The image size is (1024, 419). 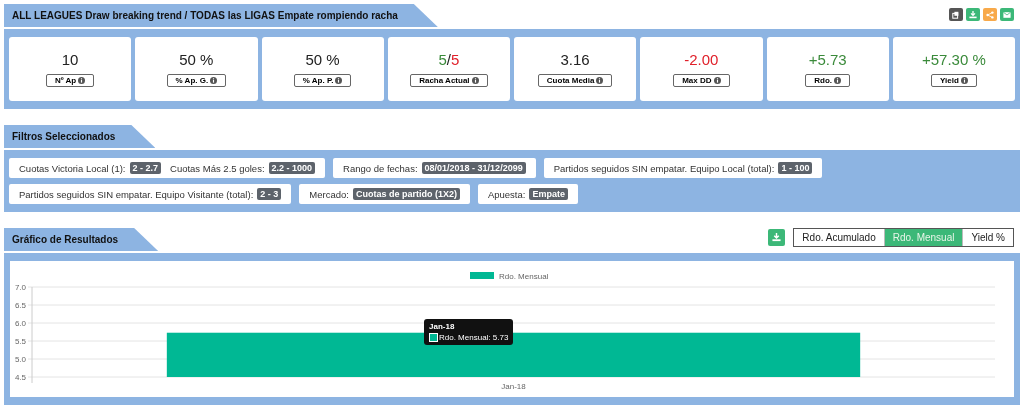 What do you see at coordinates (473, 168) in the screenshot?
I see `filter-value: 08/01/2018 - 31/12/2099` at bounding box center [473, 168].